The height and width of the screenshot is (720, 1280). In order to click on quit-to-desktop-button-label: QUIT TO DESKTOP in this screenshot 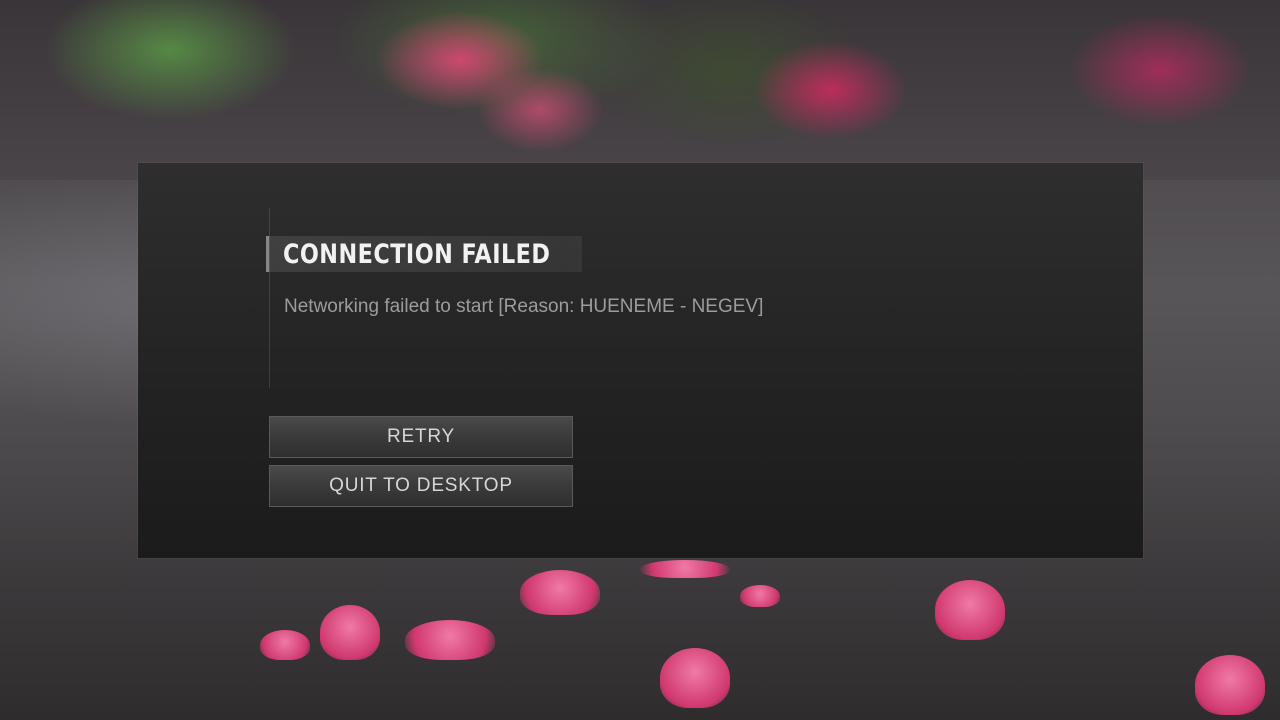, I will do `click(421, 485)`.